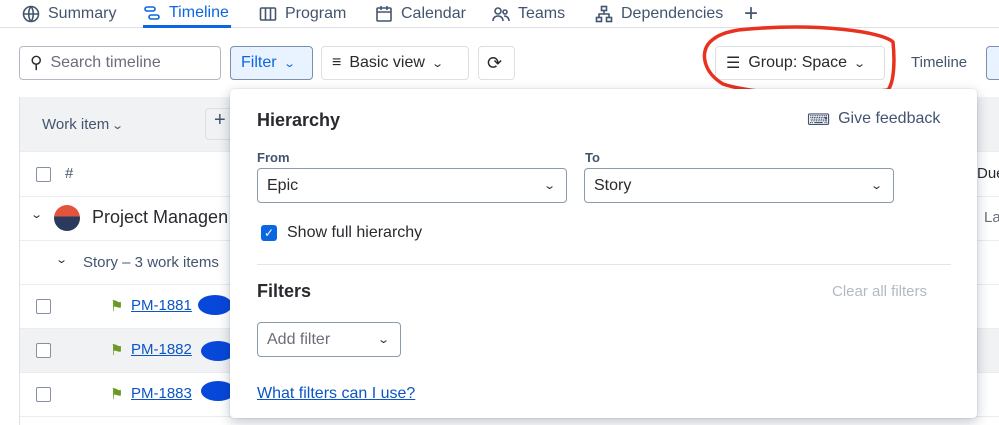 The width and height of the screenshot is (999, 425). What do you see at coordinates (592, 157) in the screenshot?
I see `to-label: To` at bounding box center [592, 157].